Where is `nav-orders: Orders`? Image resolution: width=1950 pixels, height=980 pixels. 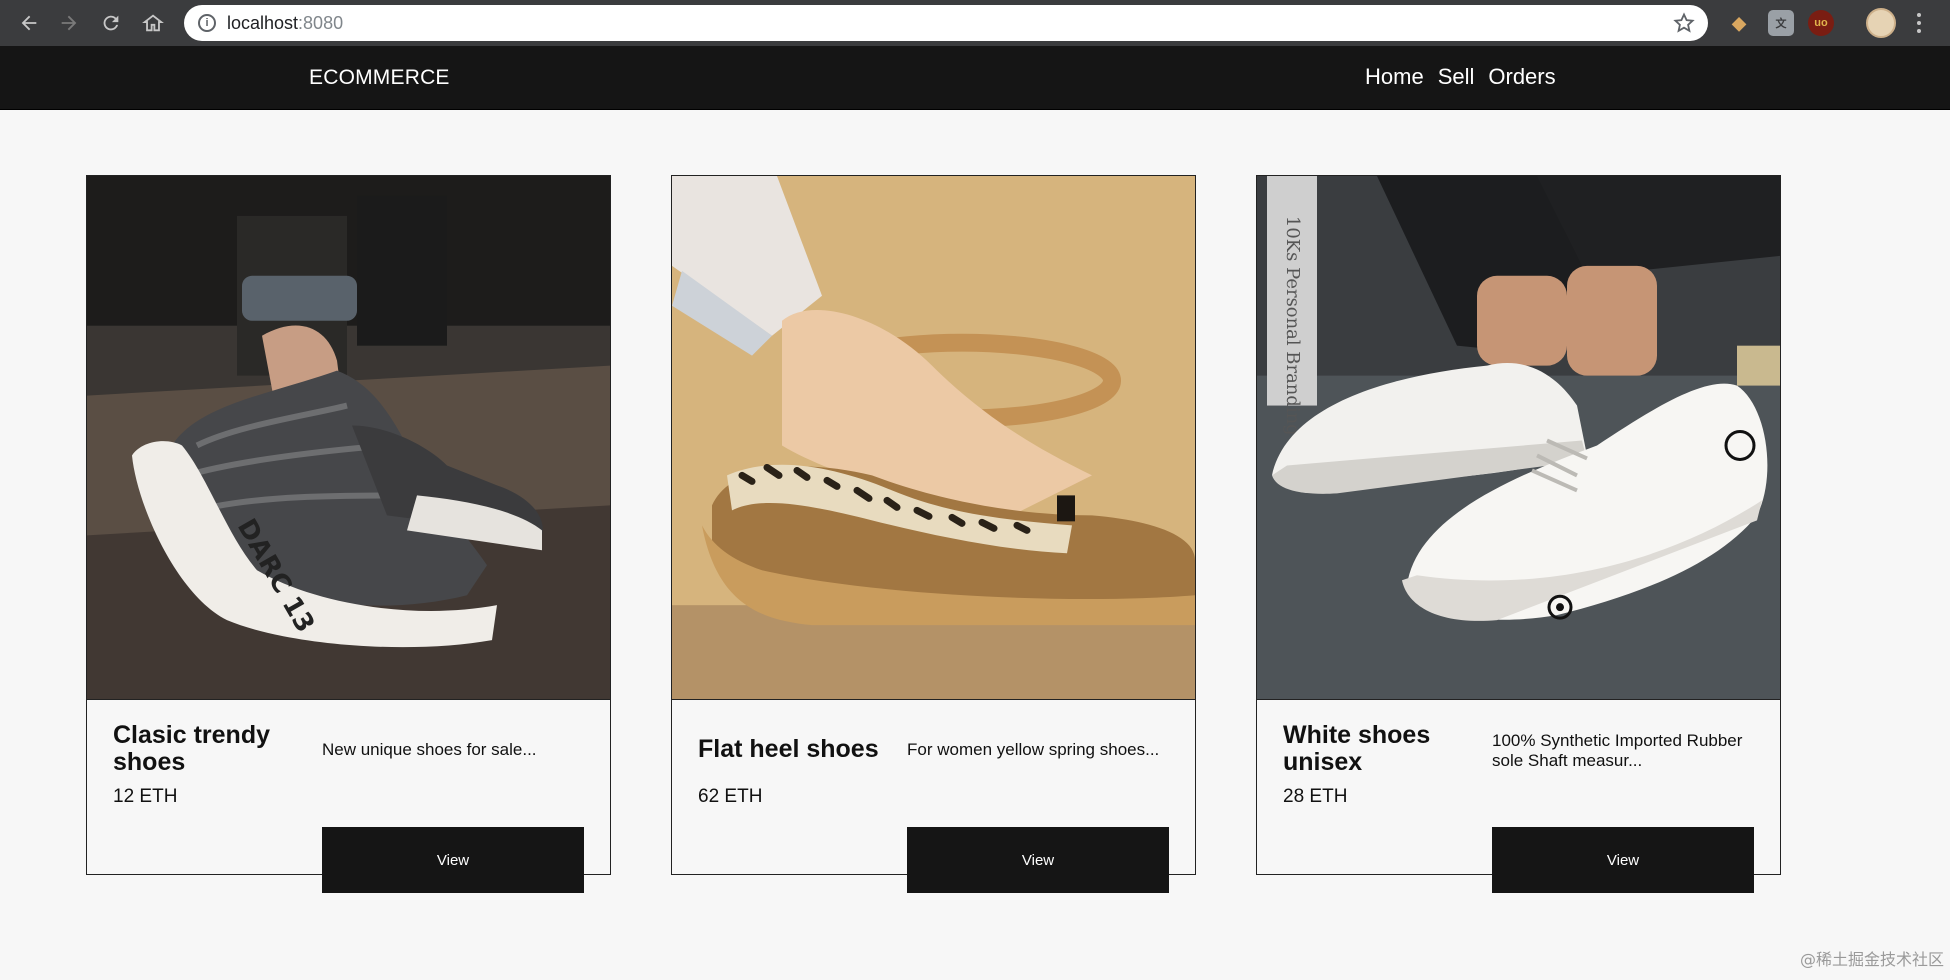 nav-orders: Orders is located at coordinates (1521, 77).